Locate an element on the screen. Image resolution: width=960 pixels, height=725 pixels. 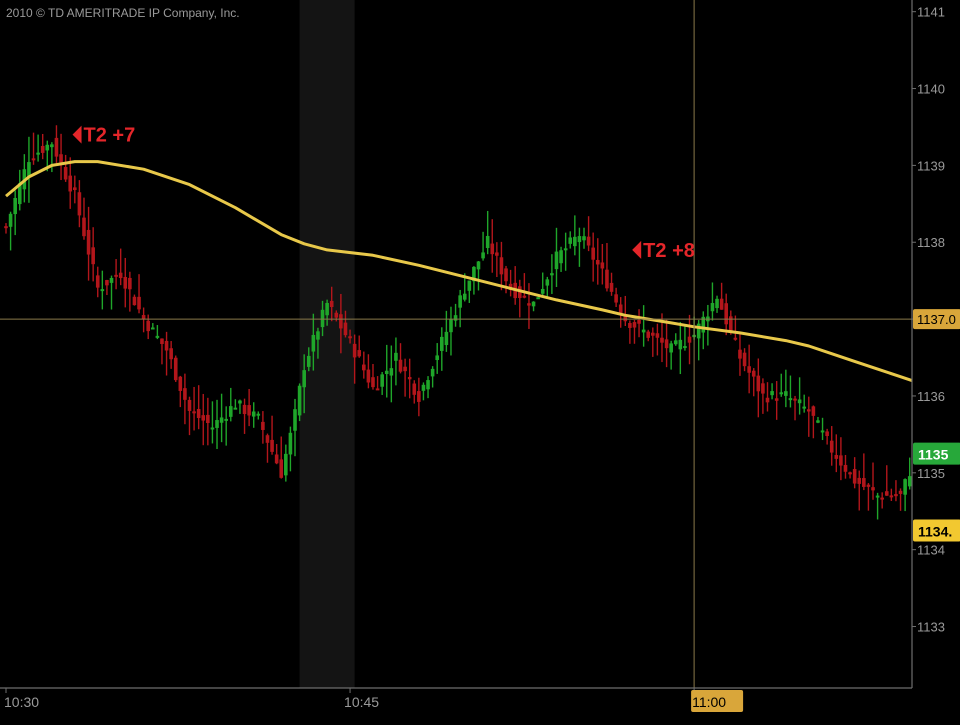
y-tick-label: 1134 is located at coordinates (931, 550).